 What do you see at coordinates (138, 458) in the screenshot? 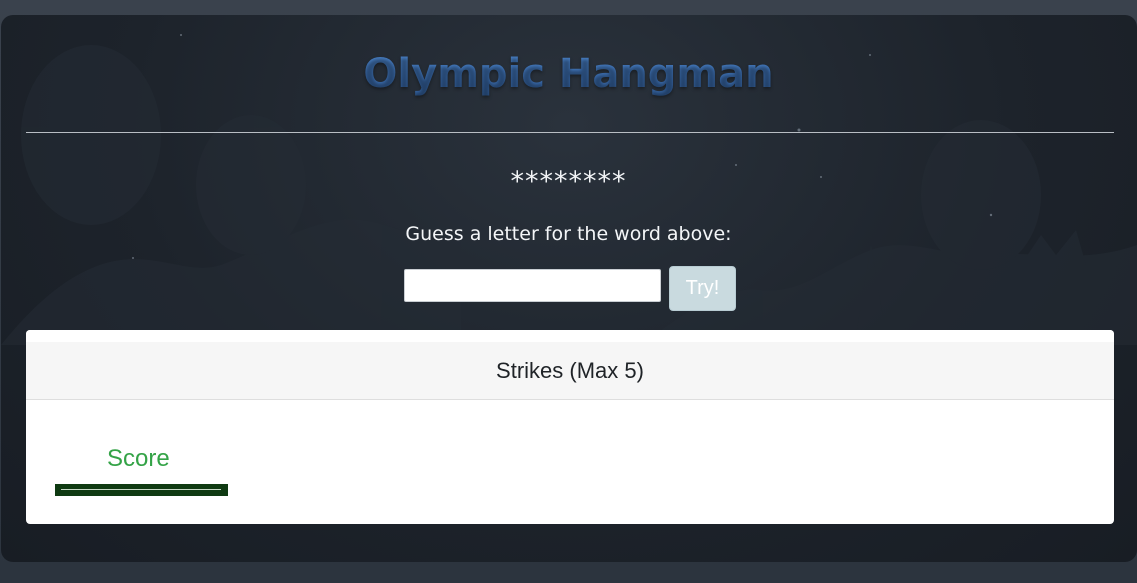
I see `score-label: Score` at bounding box center [138, 458].